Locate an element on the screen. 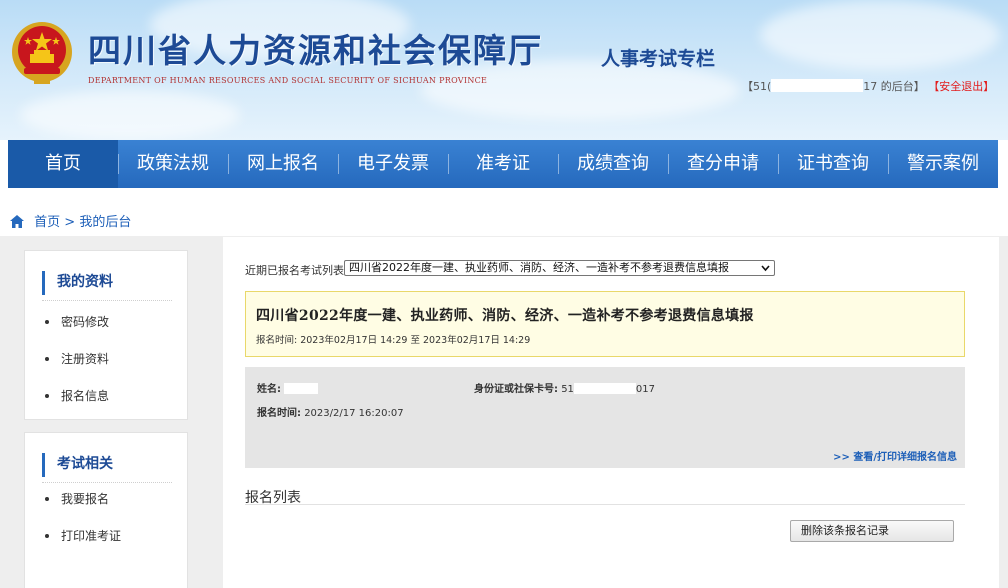 Image resolution: width=1008 pixels, height=588 pixels. id-prefix: 51 is located at coordinates (567, 389).